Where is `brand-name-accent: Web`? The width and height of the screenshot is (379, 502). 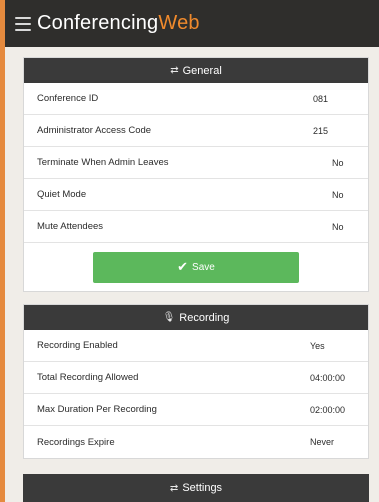 brand-name-accent: Web is located at coordinates (179, 23).